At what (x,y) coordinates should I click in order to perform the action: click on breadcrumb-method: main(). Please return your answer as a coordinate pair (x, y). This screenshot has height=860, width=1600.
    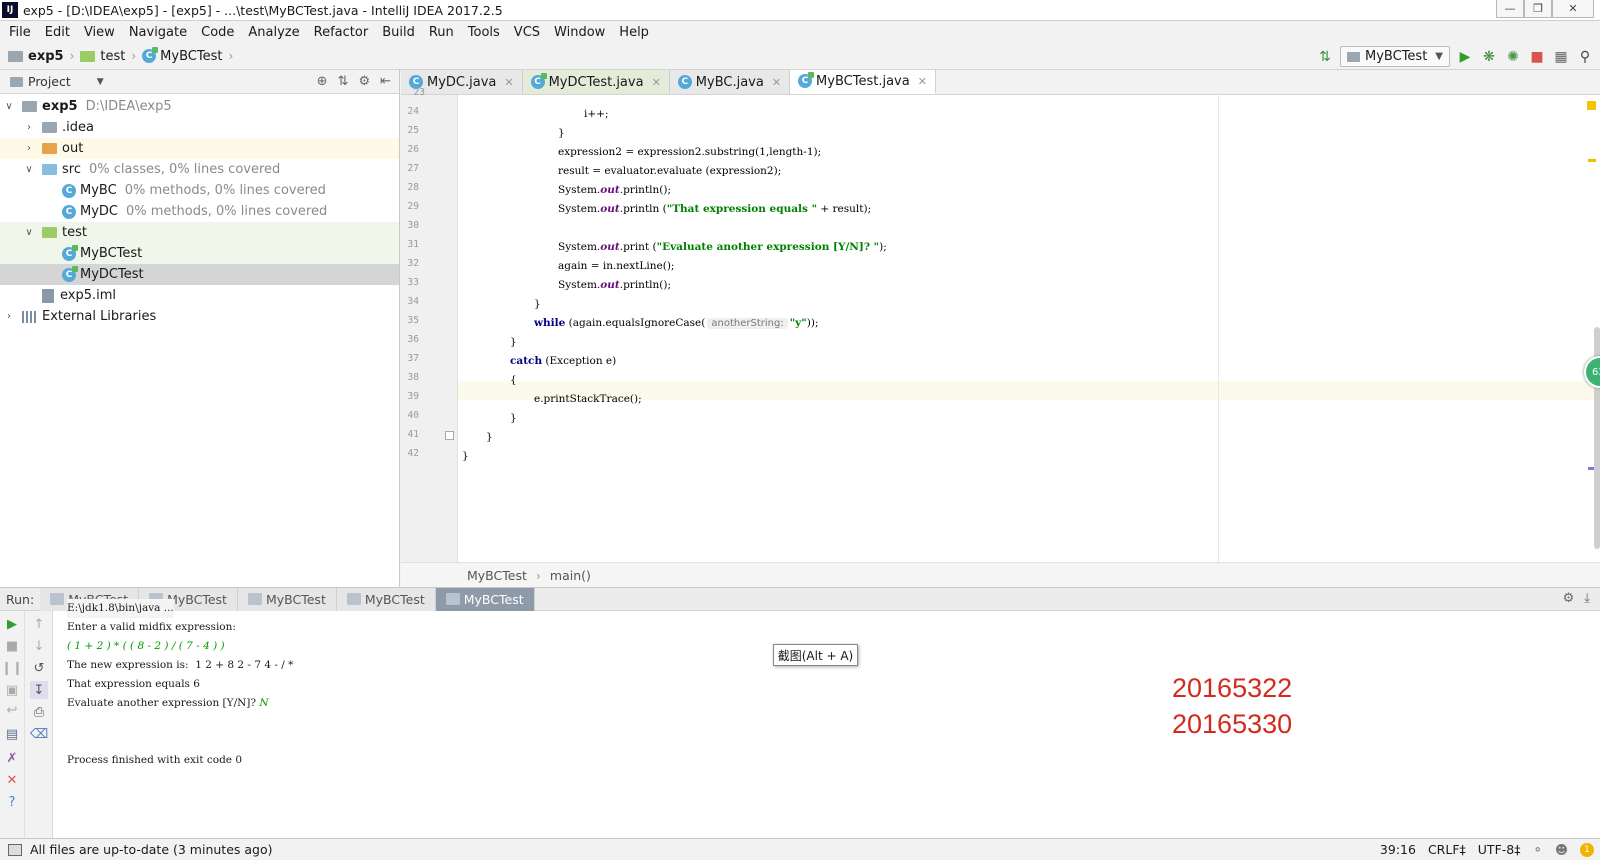
    Looking at the image, I should click on (570, 575).